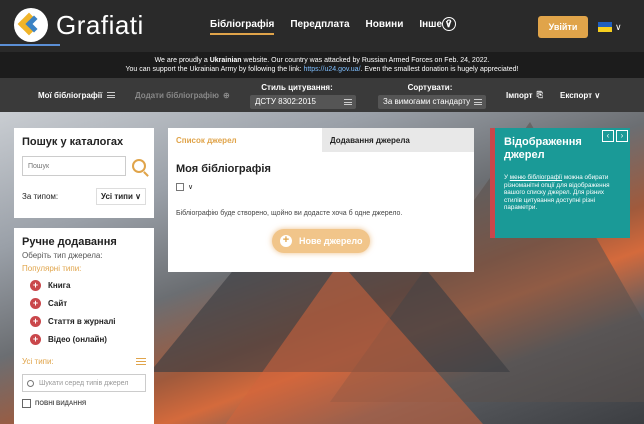 The height and width of the screenshot is (424, 644). I want to click on chevron-left-icon: ‹, so click(608, 136).